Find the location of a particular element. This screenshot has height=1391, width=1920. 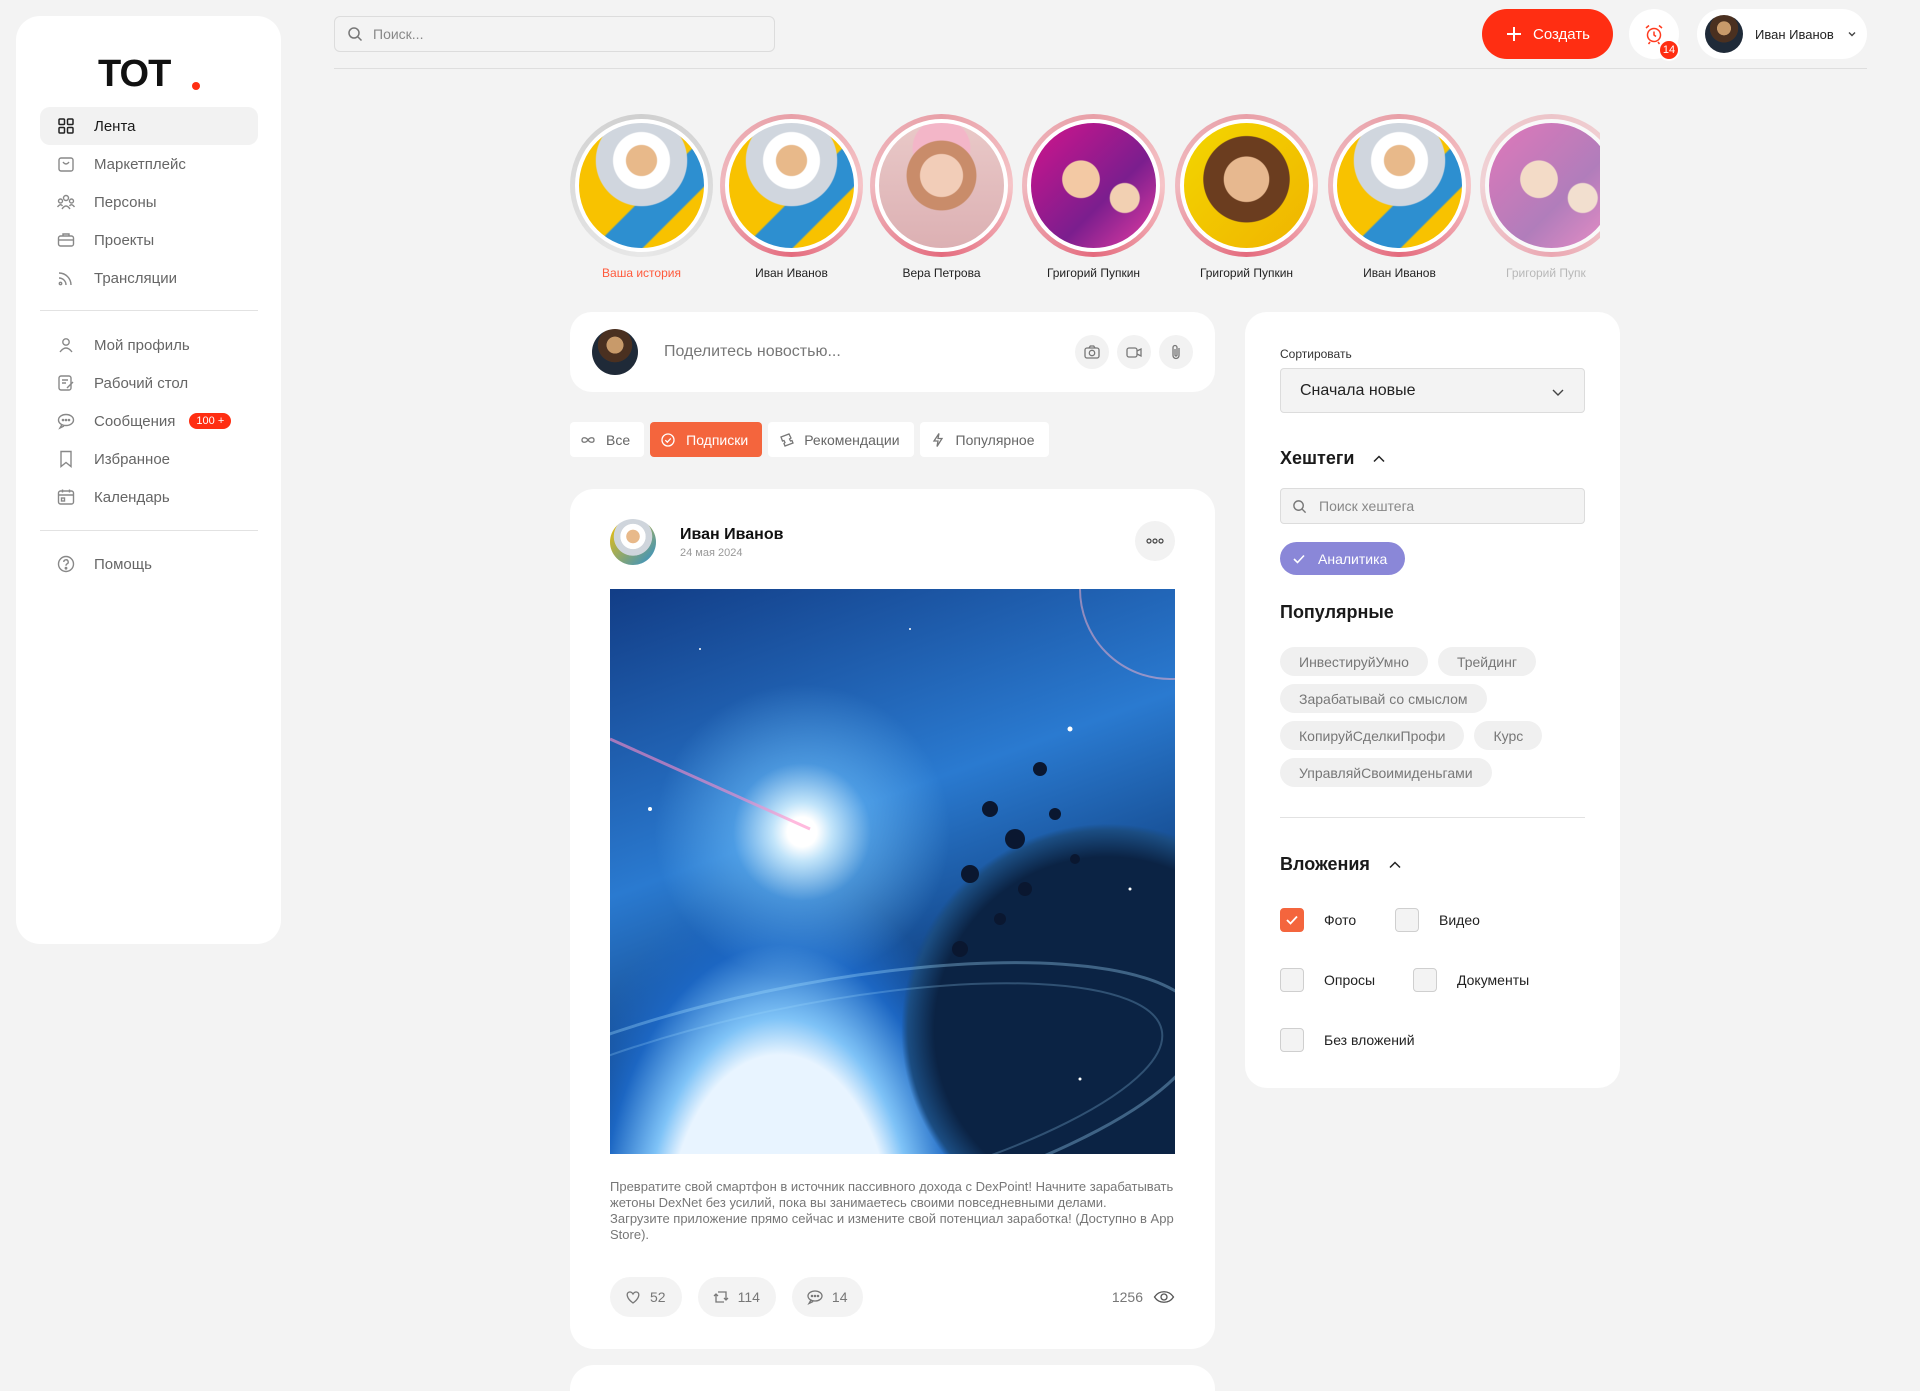

hashtag-chip: Трейдинг is located at coordinates (1486, 661).